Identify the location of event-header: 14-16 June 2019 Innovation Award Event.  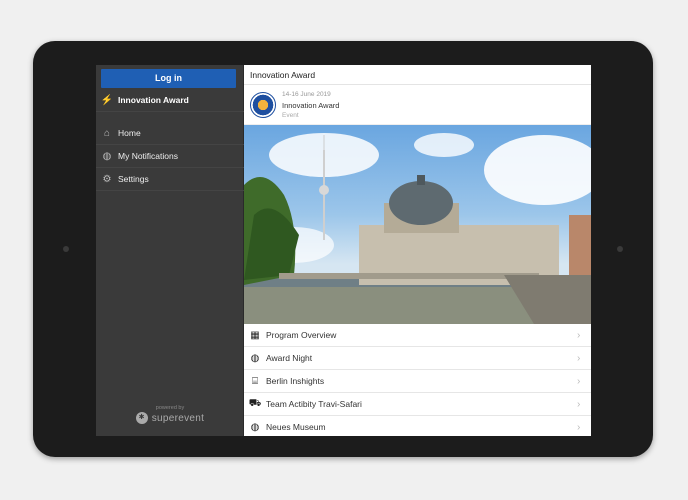
(417, 105).